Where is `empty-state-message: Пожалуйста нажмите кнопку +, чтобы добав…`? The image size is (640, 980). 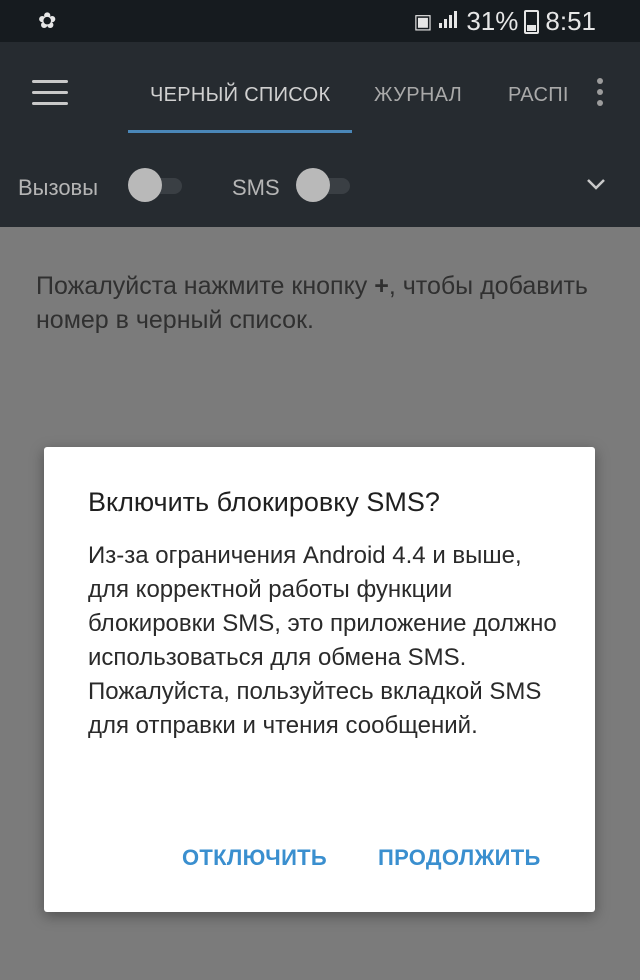
empty-state-message: Пожалуйста нажмите кнопку +, чтобы добав… is located at coordinates (316, 303).